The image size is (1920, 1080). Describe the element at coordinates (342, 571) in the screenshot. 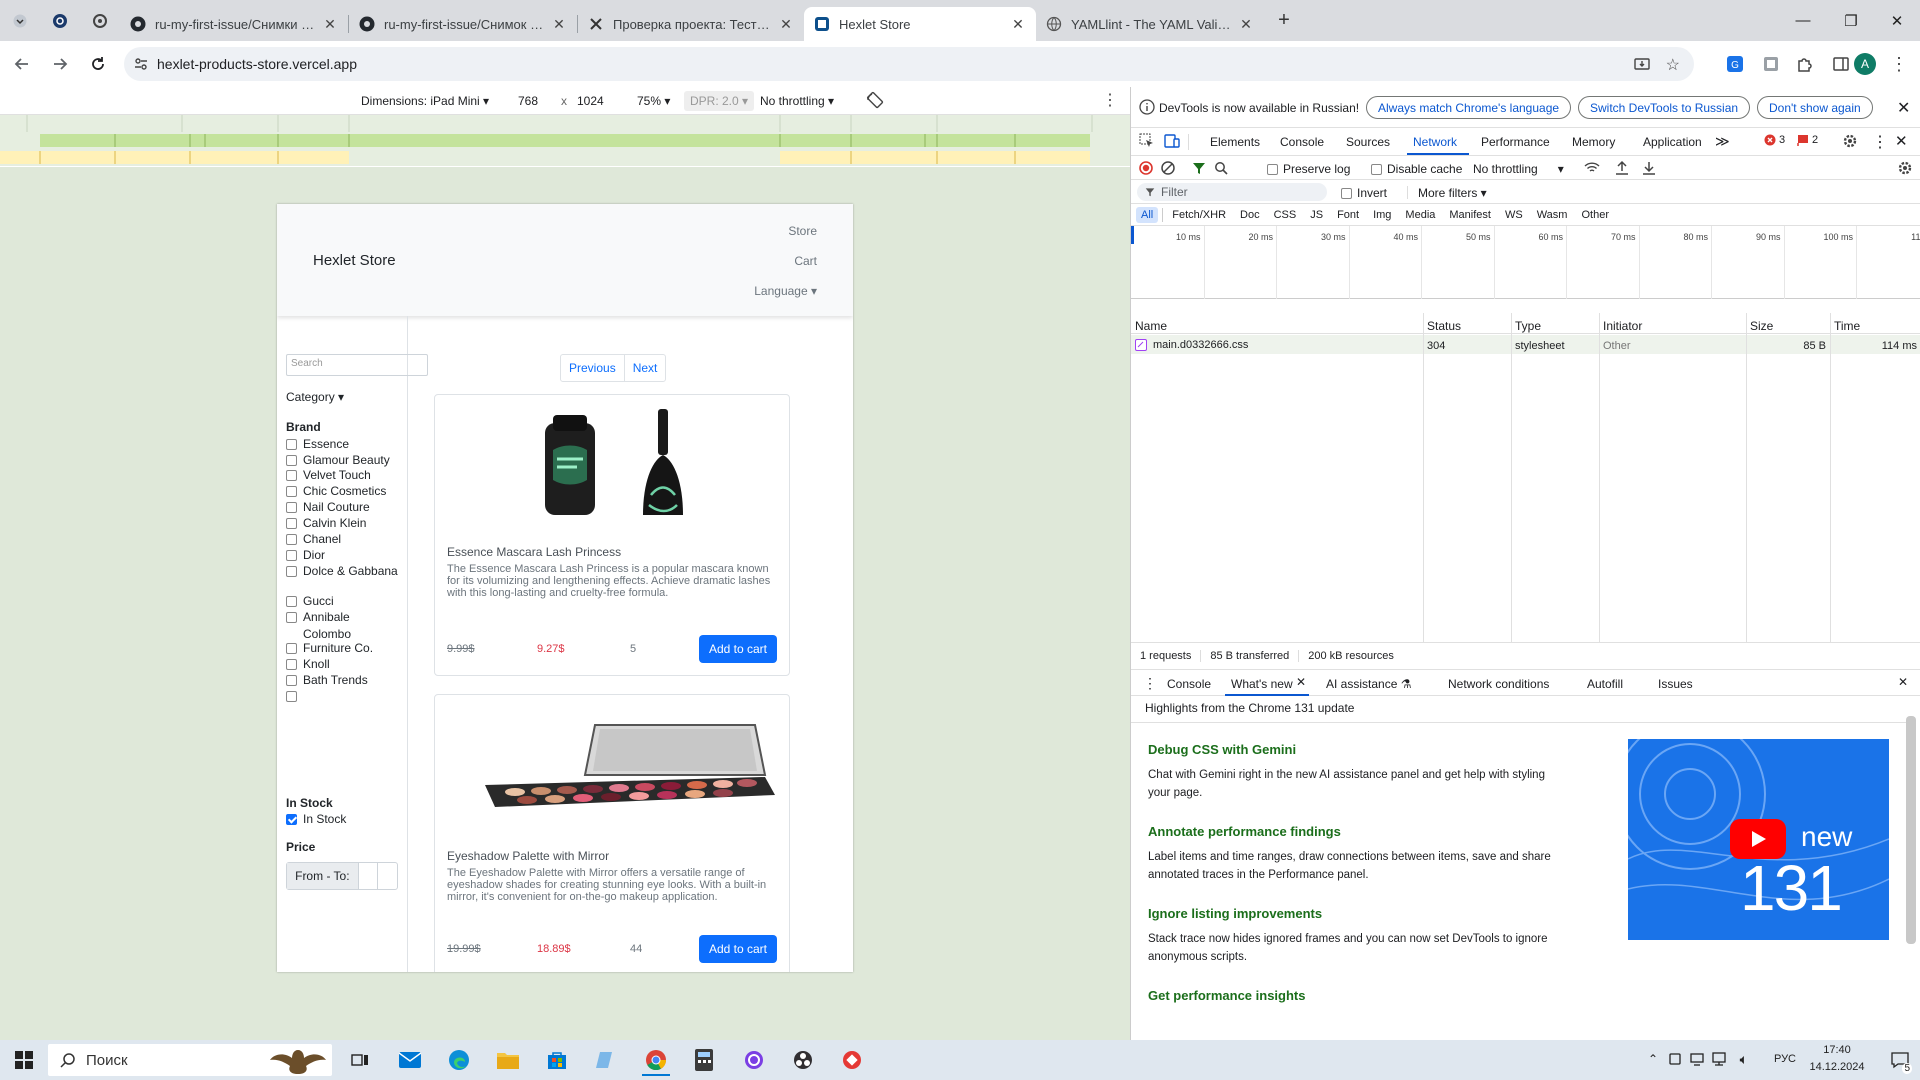

I see `brand-filter-item: Dolce & Gabbana` at that location.